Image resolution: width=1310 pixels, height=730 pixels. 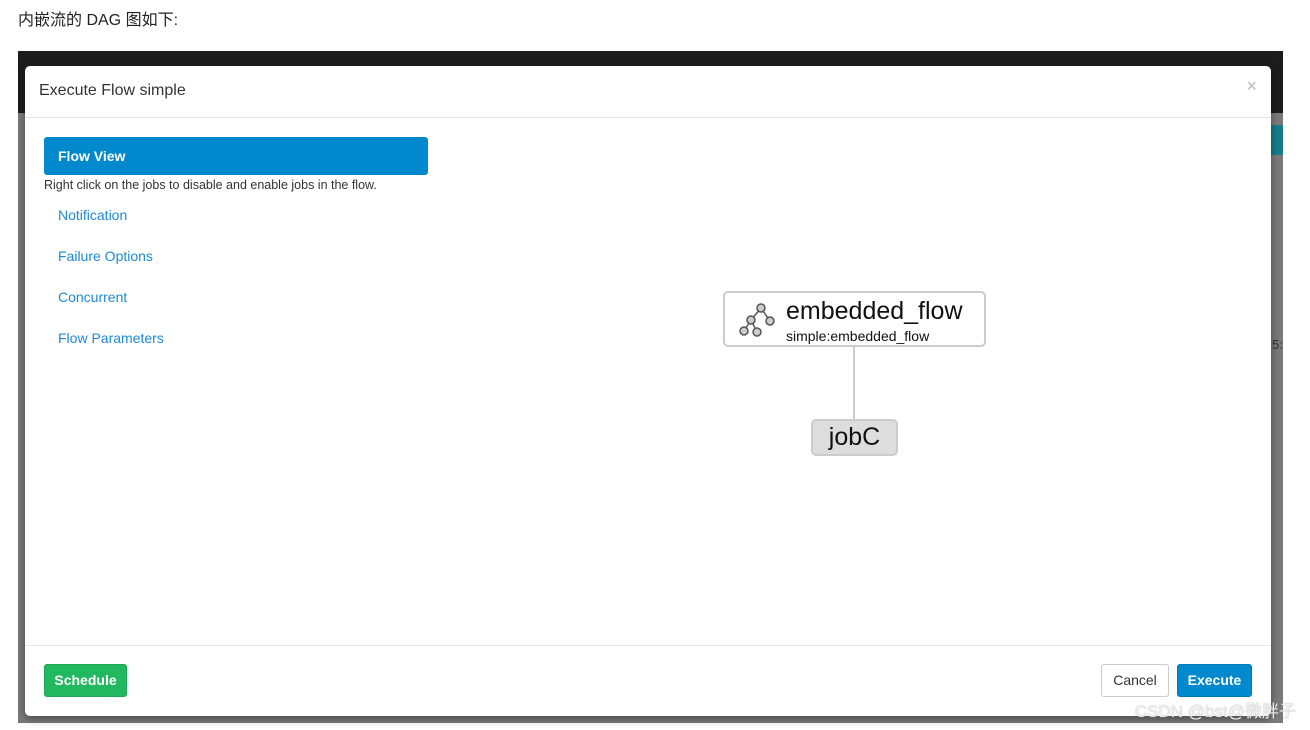 I want to click on flow-node-embedded-flow: embedded_flow simple:embedded_flow, so click(x=854, y=319).